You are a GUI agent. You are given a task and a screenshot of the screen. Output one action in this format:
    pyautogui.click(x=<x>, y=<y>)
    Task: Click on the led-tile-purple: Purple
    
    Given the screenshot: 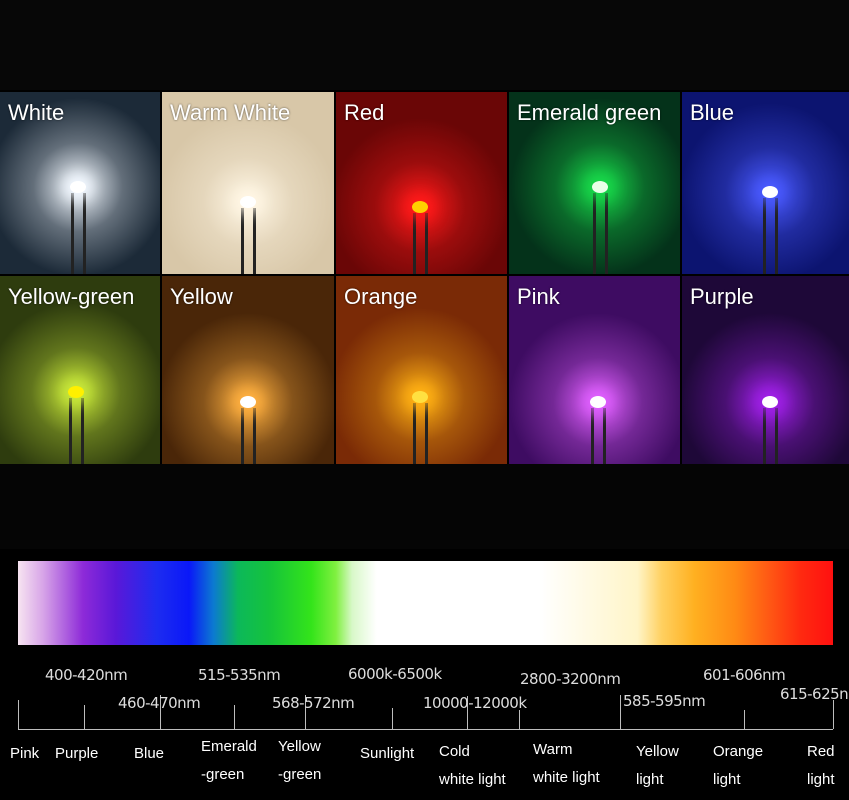 What is the action you would take?
    pyautogui.click(x=765, y=370)
    